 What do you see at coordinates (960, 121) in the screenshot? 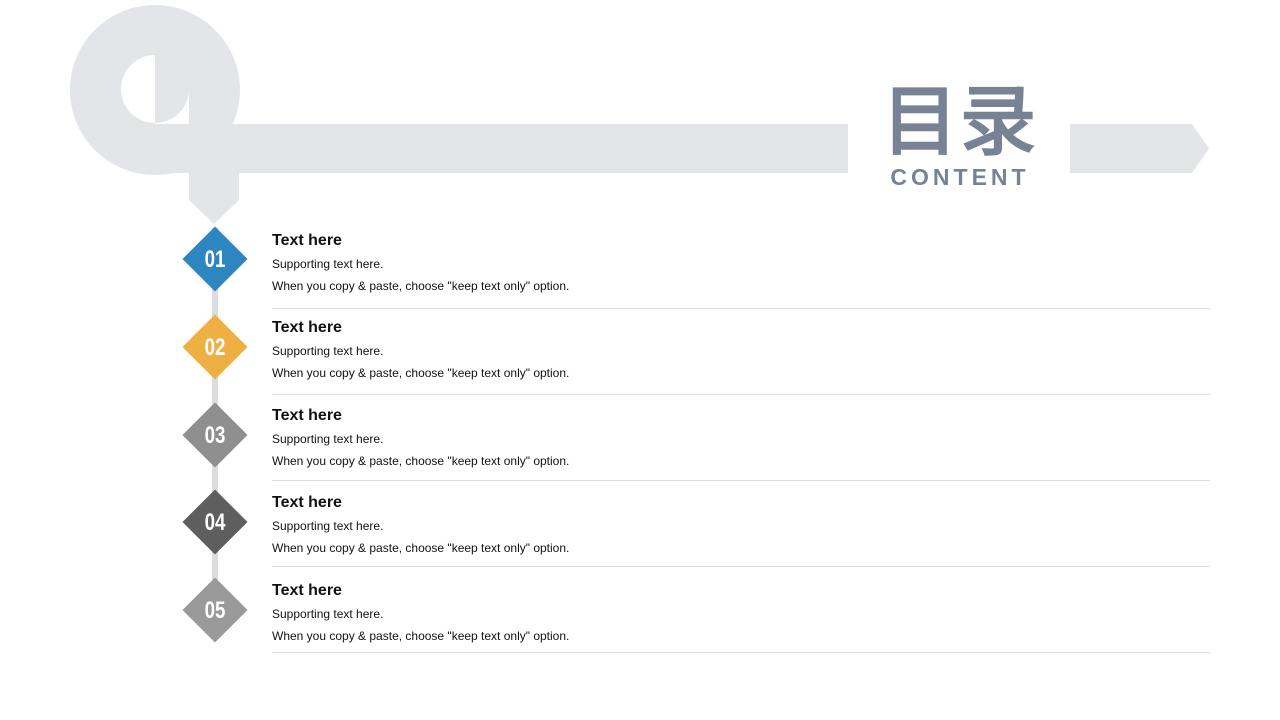
I see `page-title: 目录` at bounding box center [960, 121].